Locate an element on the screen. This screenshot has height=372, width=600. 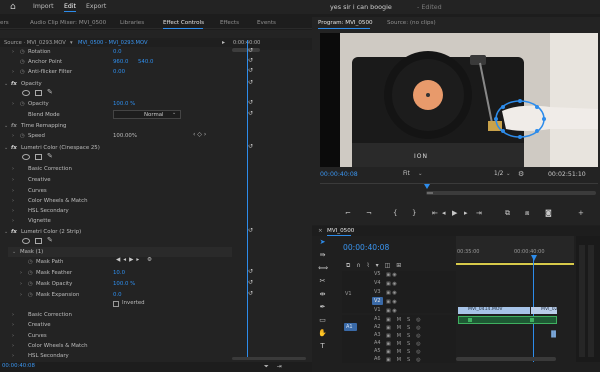
rectangle-tool-icon: ▭ is located at coordinates (322, 320).